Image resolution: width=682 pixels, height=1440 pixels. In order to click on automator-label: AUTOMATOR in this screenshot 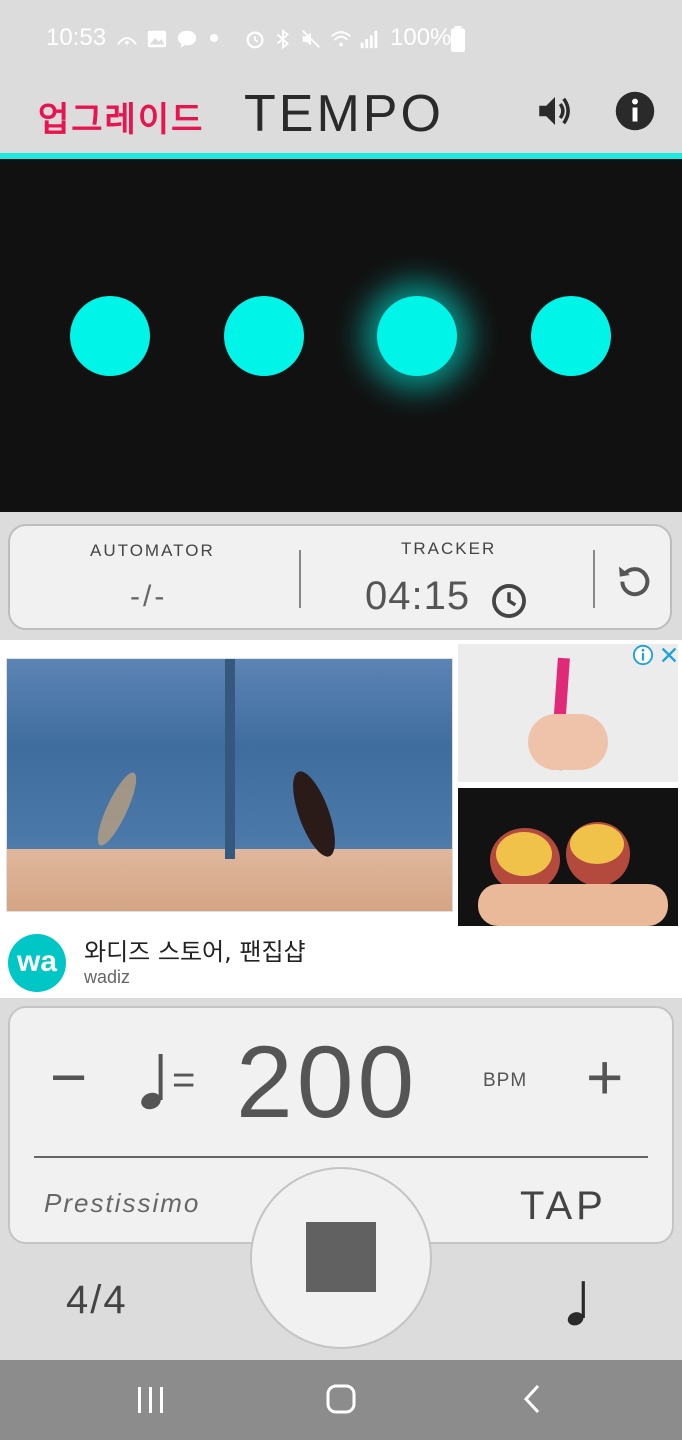, I will do `click(152, 550)`.